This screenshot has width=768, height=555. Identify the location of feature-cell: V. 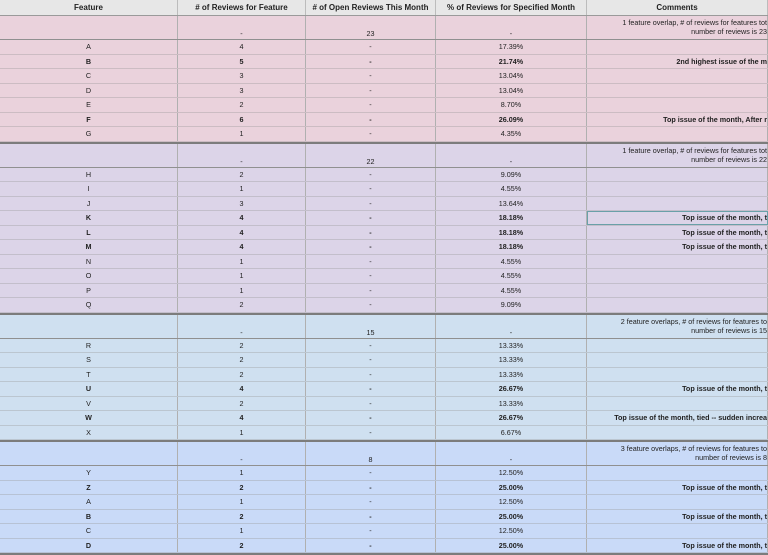
(89, 403).